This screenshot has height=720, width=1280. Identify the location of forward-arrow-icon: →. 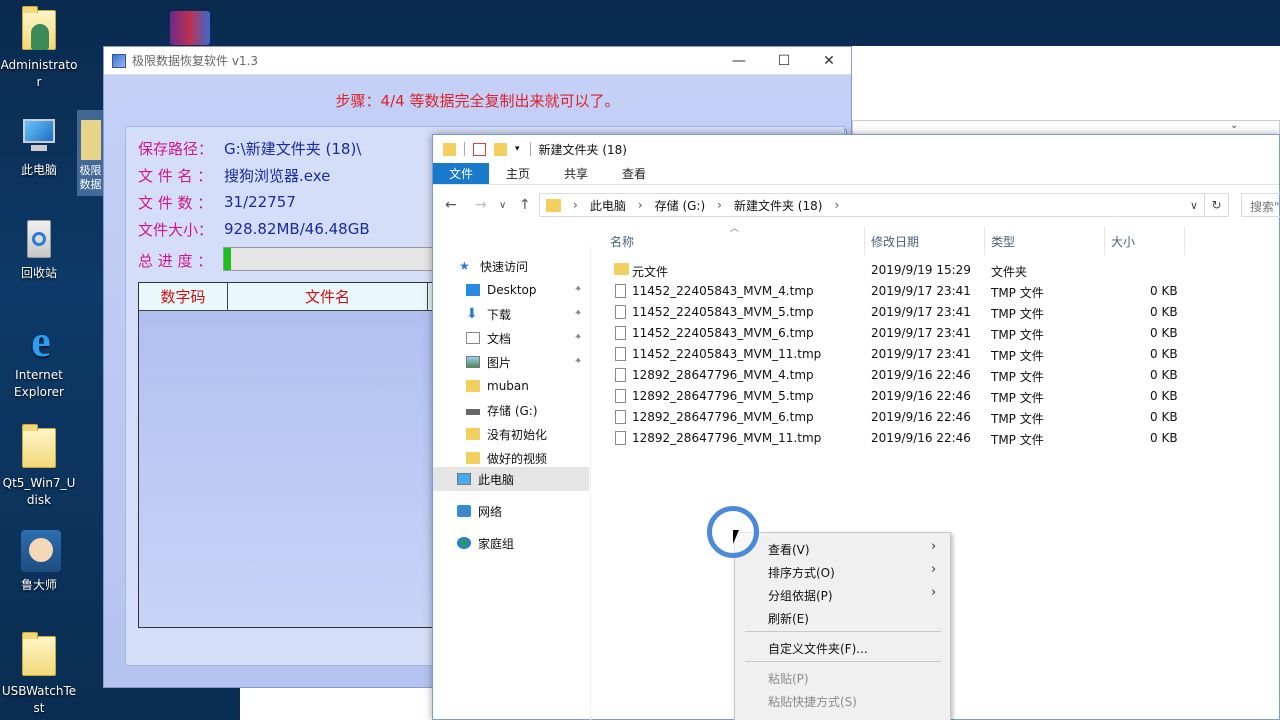
(481, 205).